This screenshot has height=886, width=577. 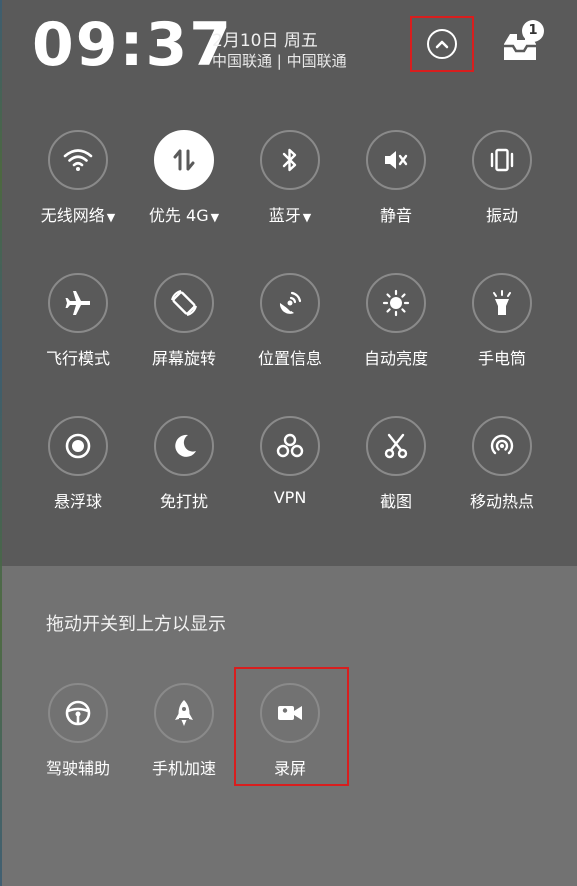 I want to click on tile-label: 免打扰, so click(x=183, y=501).